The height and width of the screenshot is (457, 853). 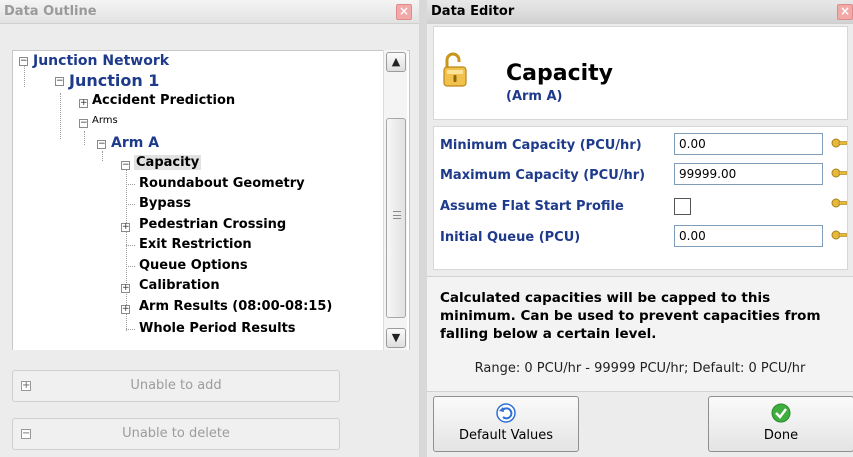 What do you see at coordinates (506, 424) in the screenshot?
I see `default-values-button: Default Values` at bounding box center [506, 424].